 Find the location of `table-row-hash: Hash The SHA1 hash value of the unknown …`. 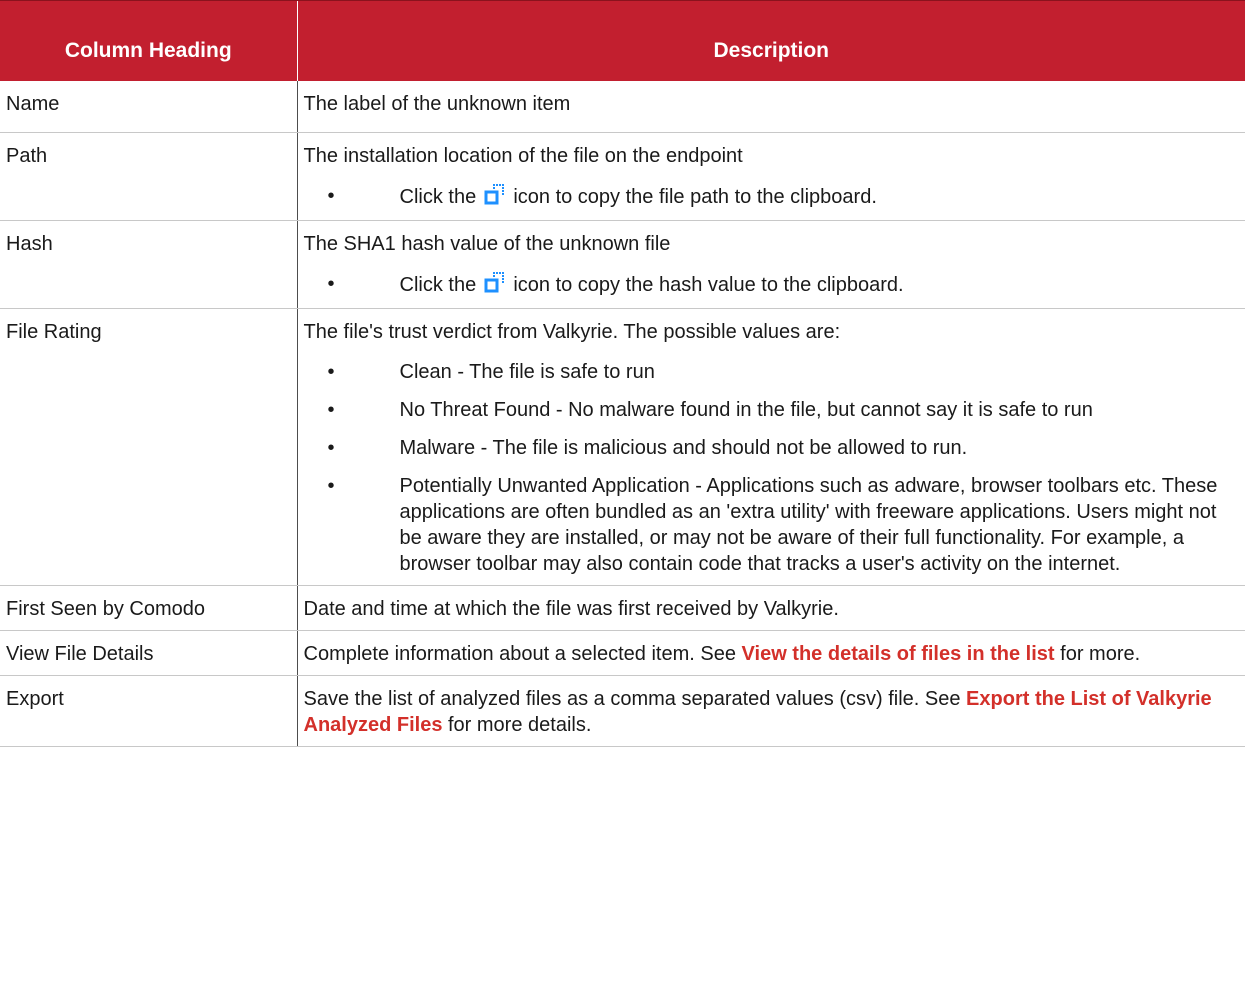

table-row-hash: Hash The SHA1 hash value of the unknown … is located at coordinates (622, 264).